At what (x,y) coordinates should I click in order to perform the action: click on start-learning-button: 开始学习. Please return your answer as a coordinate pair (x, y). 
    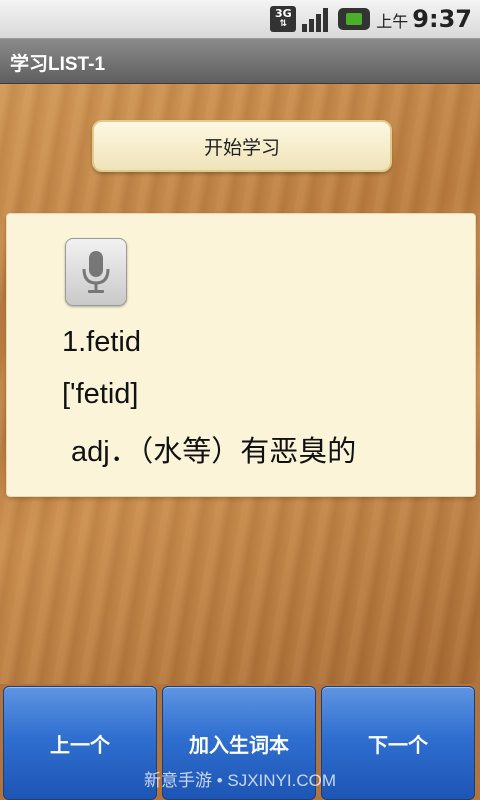
    Looking at the image, I should click on (242, 146).